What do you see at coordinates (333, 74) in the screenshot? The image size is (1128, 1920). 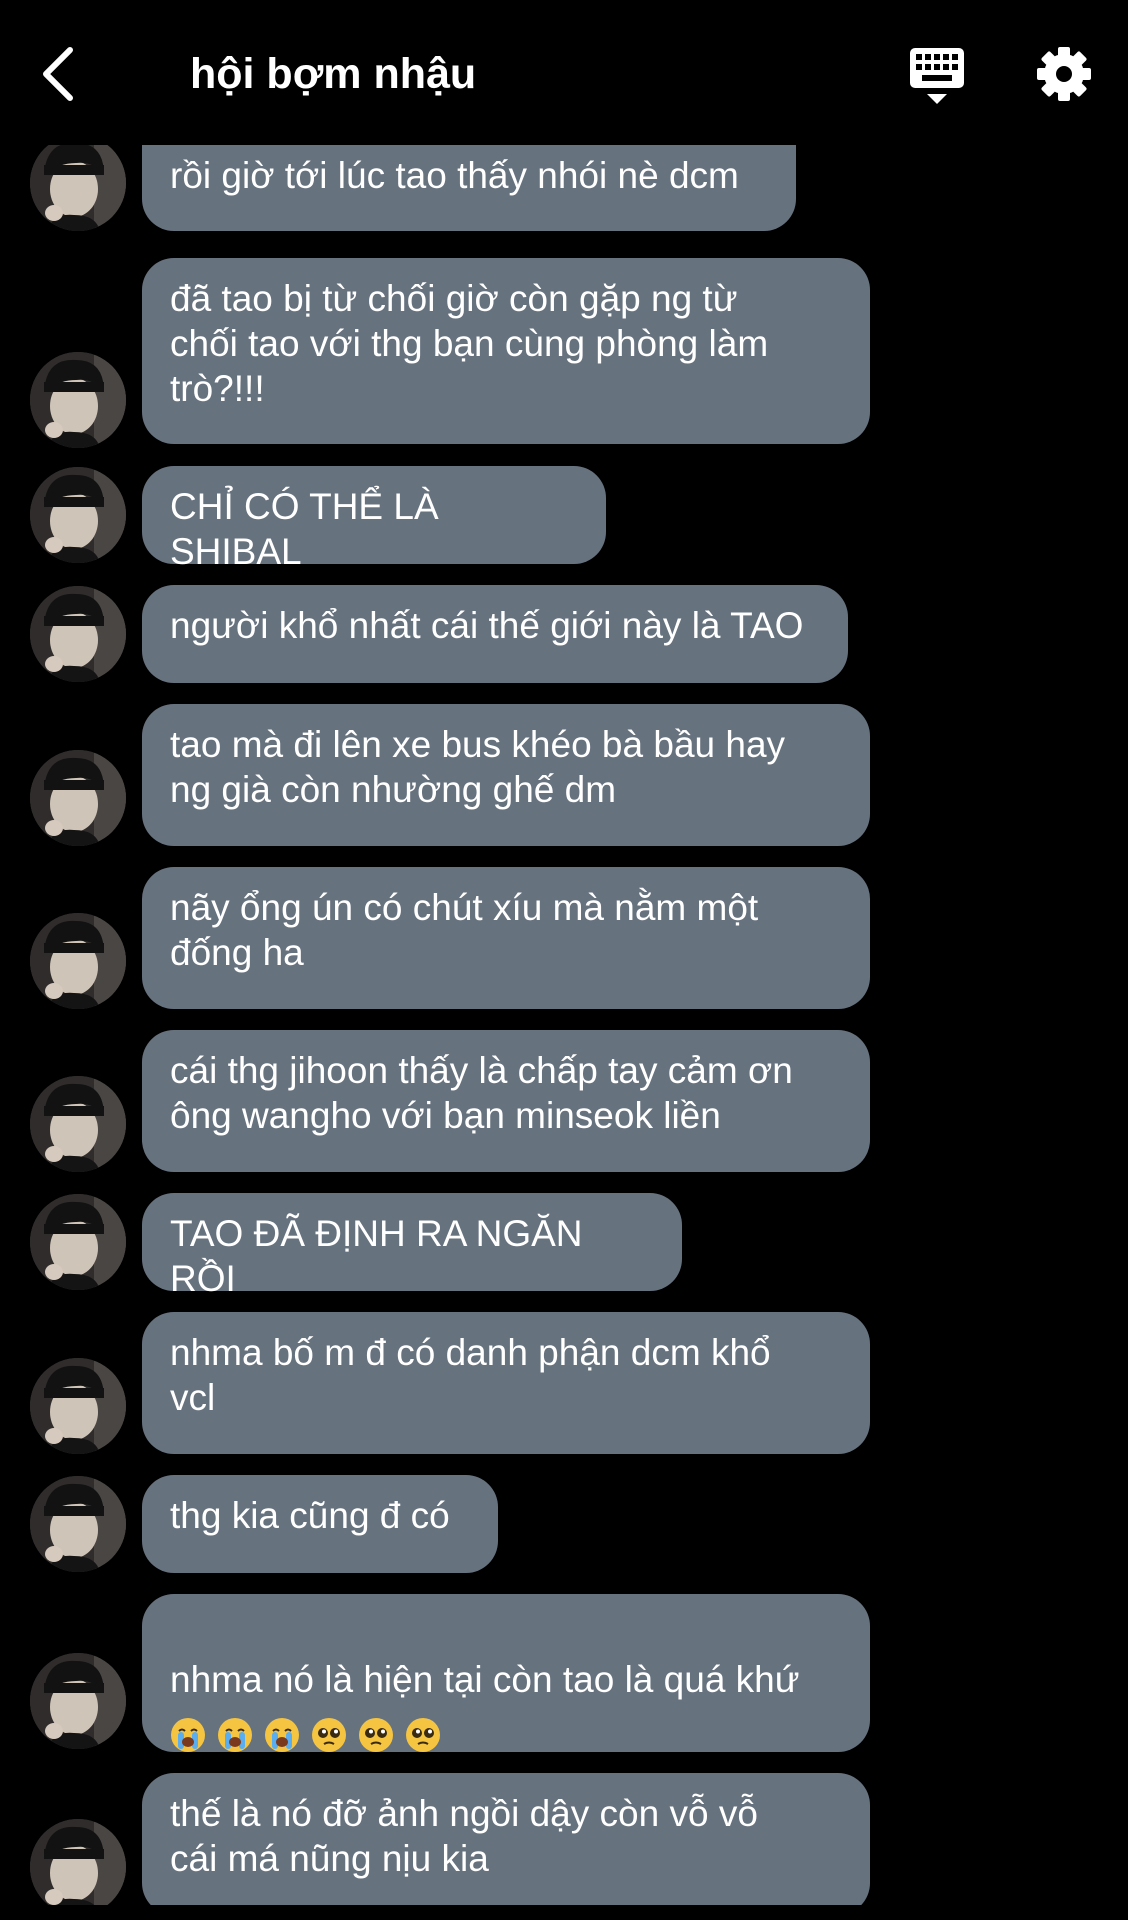 I see `chat-title: hội bợm nhậu` at bounding box center [333, 74].